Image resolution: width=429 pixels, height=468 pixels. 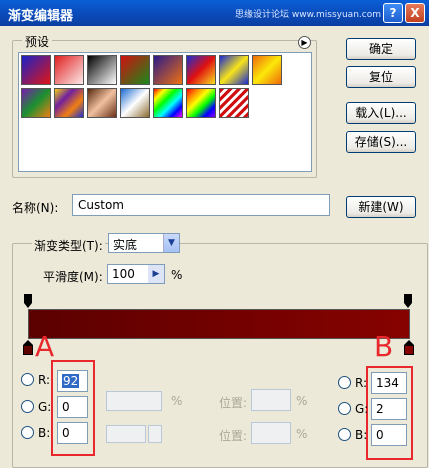 I want to click on right-r-input: 134, so click(x=389, y=383).